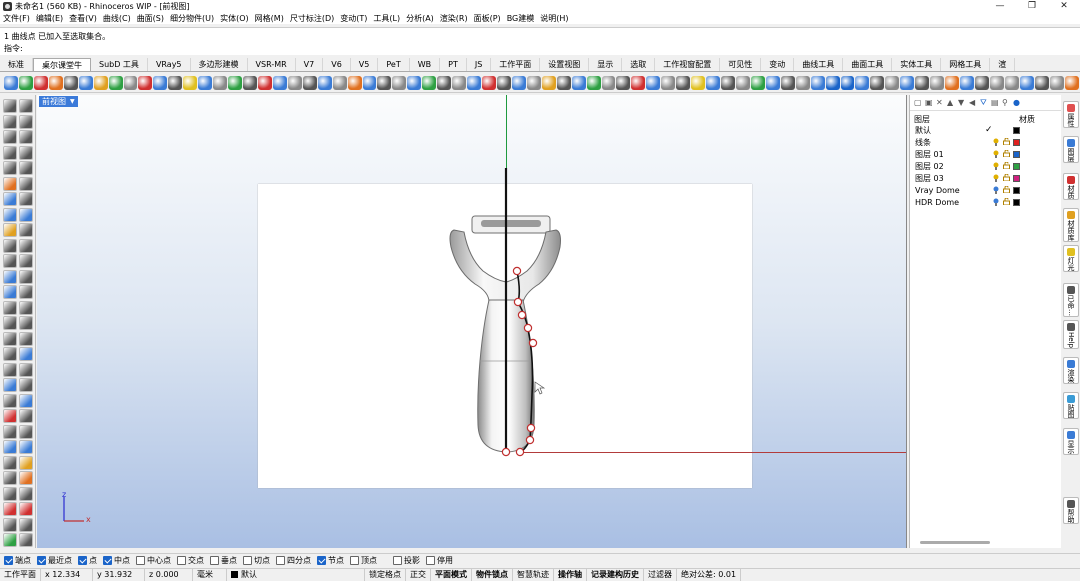  I want to click on move-up-icon: ▲, so click(951, 102).